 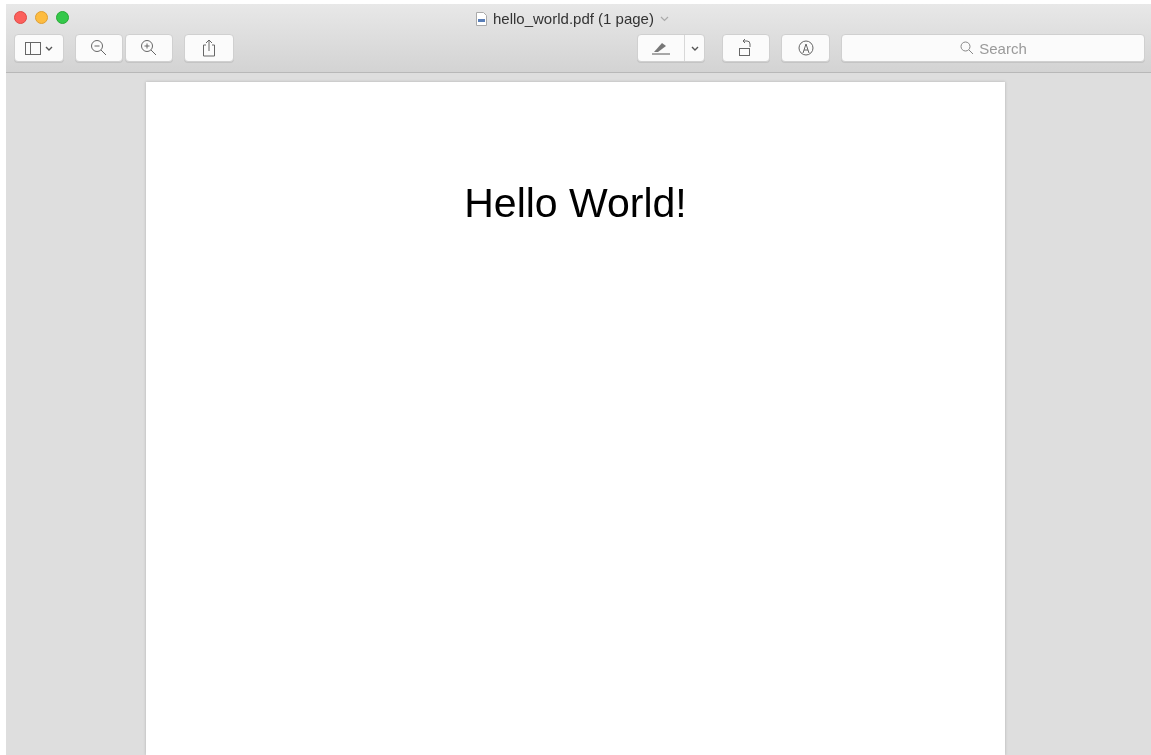 What do you see at coordinates (62, 17) in the screenshot?
I see `zoom-button` at bounding box center [62, 17].